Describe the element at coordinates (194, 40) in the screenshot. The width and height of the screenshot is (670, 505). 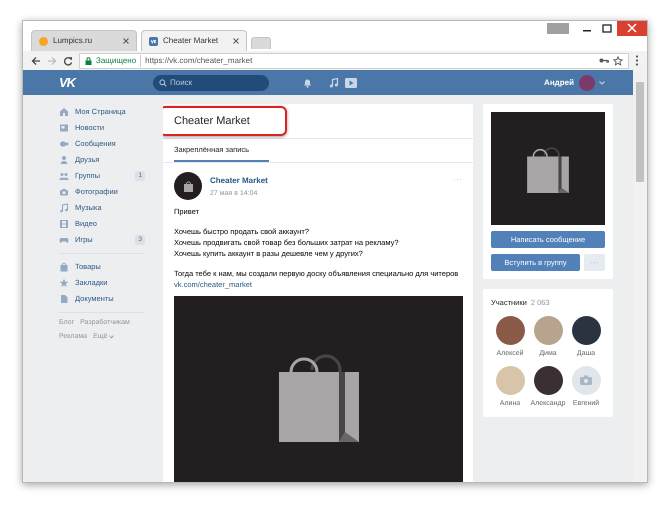
I see `browser-tab: Cheater Market` at that location.